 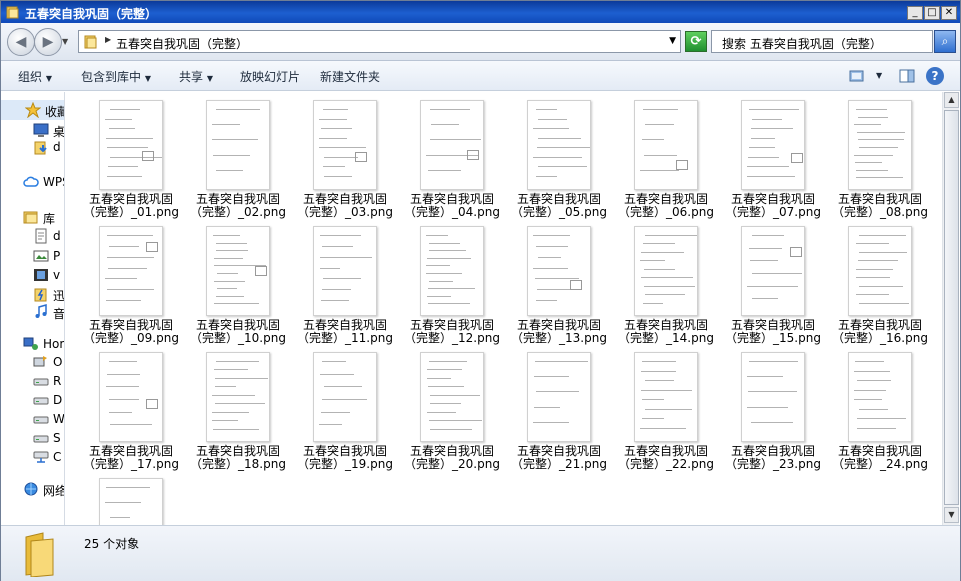 I want to click on nav-item: v, so click(x=32, y=275).